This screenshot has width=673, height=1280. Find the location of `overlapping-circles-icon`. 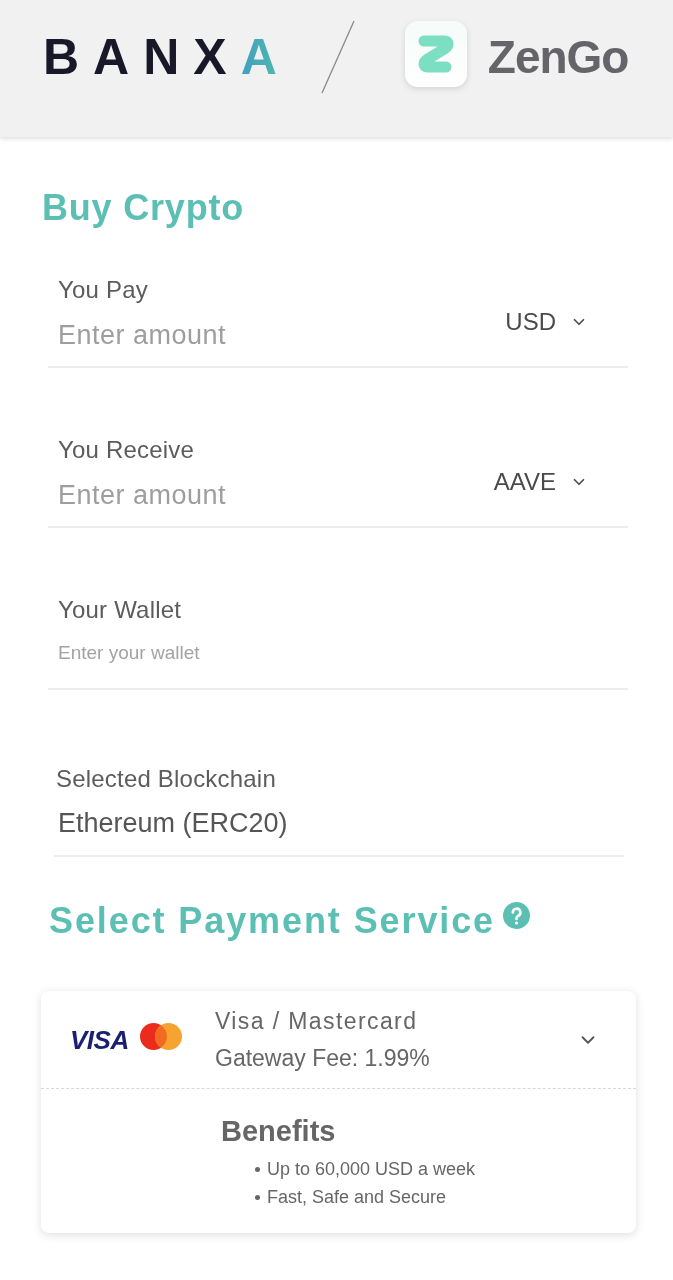

overlapping-circles-icon is located at coordinates (160, 1036).